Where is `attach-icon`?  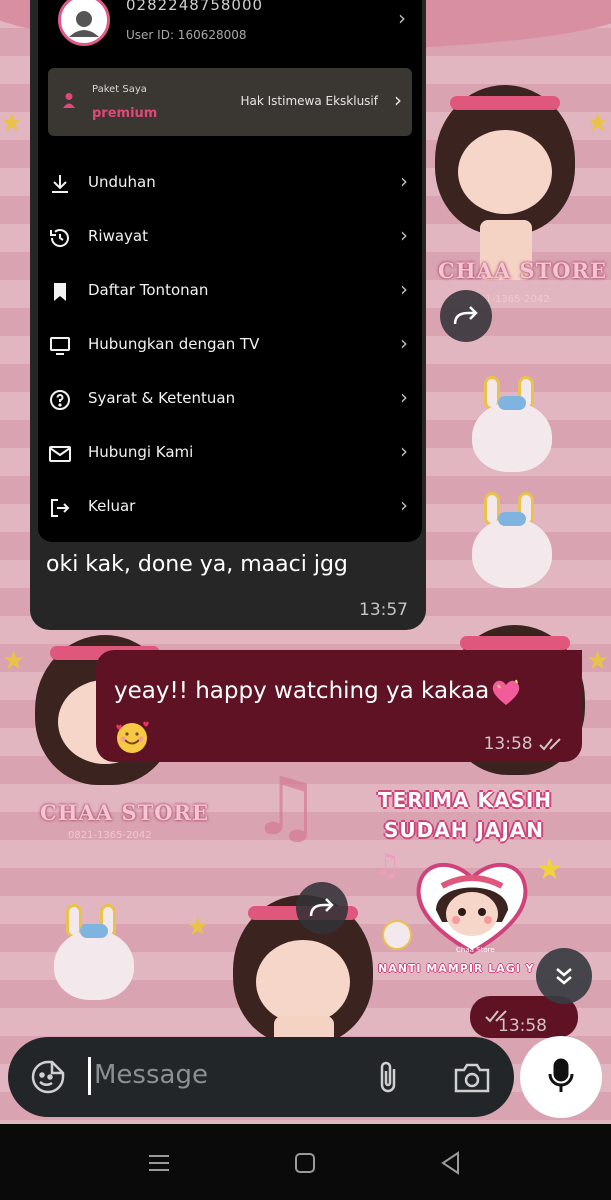 attach-icon is located at coordinates (389, 1077).